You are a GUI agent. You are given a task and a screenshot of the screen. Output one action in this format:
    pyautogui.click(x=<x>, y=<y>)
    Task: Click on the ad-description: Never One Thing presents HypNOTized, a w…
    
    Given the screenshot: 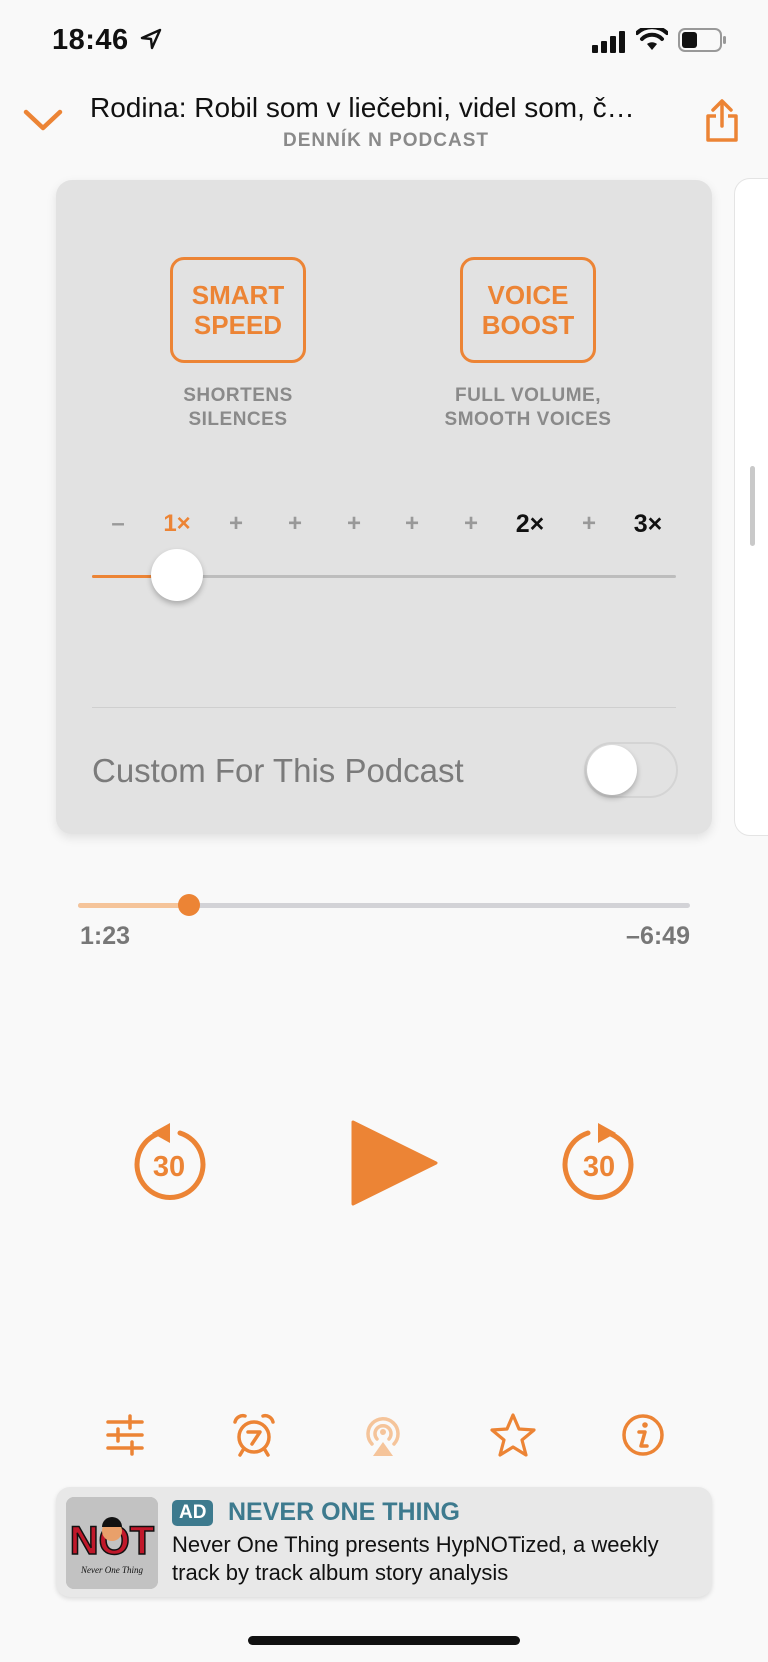 What is the action you would take?
    pyautogui.click(x=437, y=1559)
    